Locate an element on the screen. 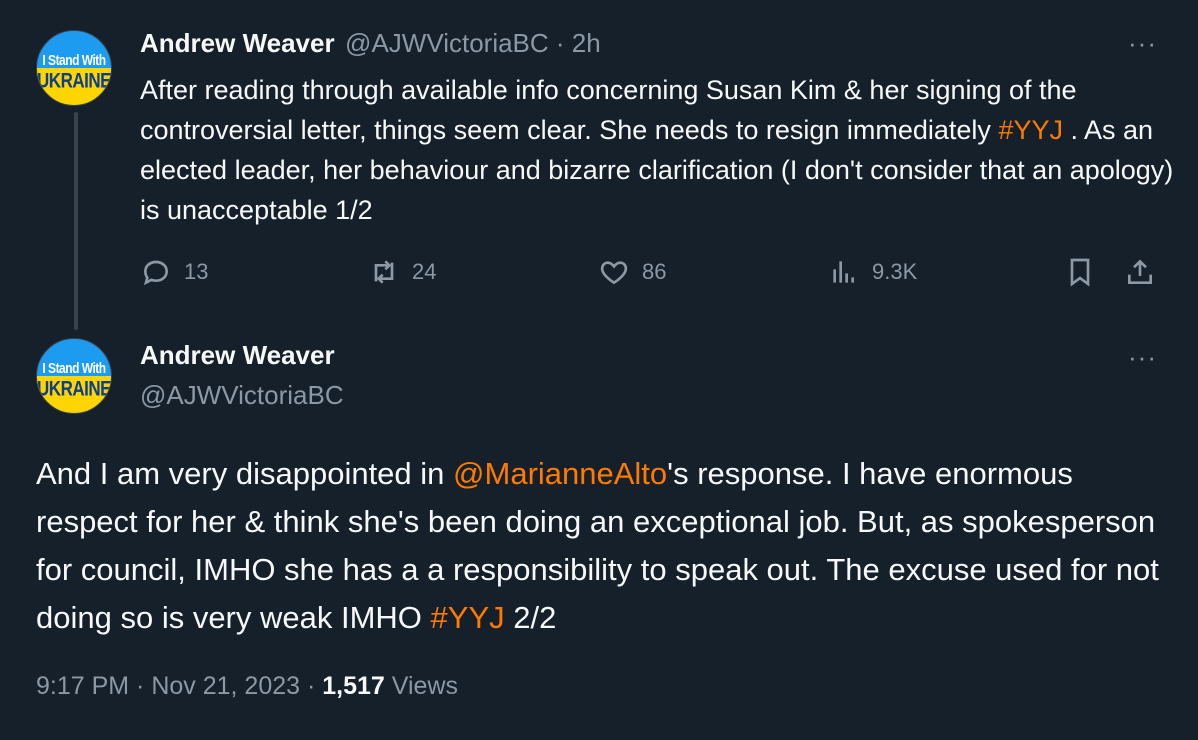 Image resolution: width=1198 pixels, height=740 pixels. views-icon is located at coordinates (843, 272).